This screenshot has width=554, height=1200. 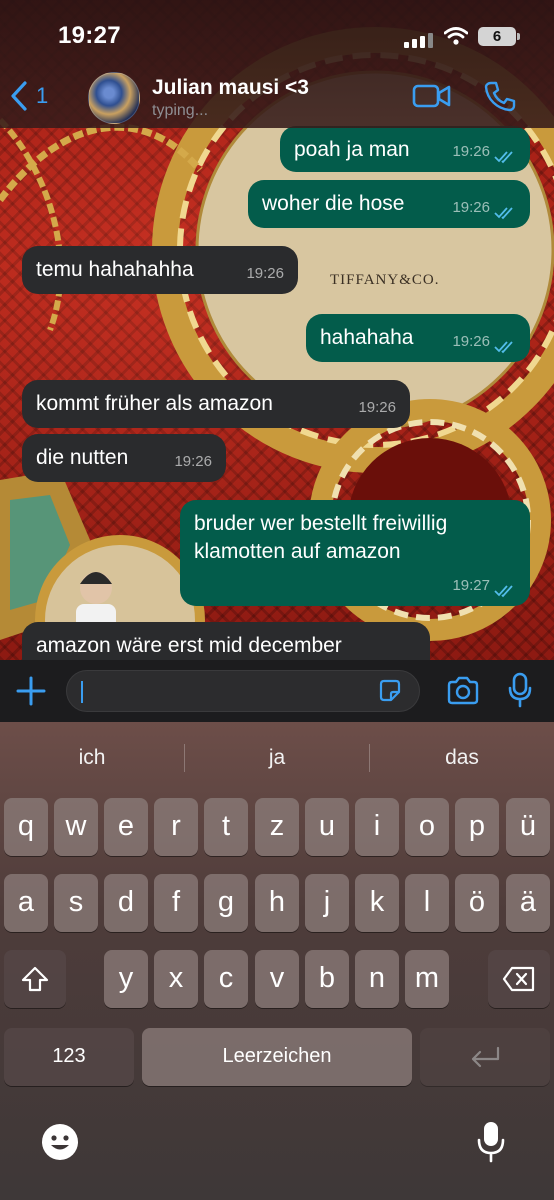 What do you see at coordinates (427, 827) in the screenshot?
I see `key: o` at bounding box center [427, 827].